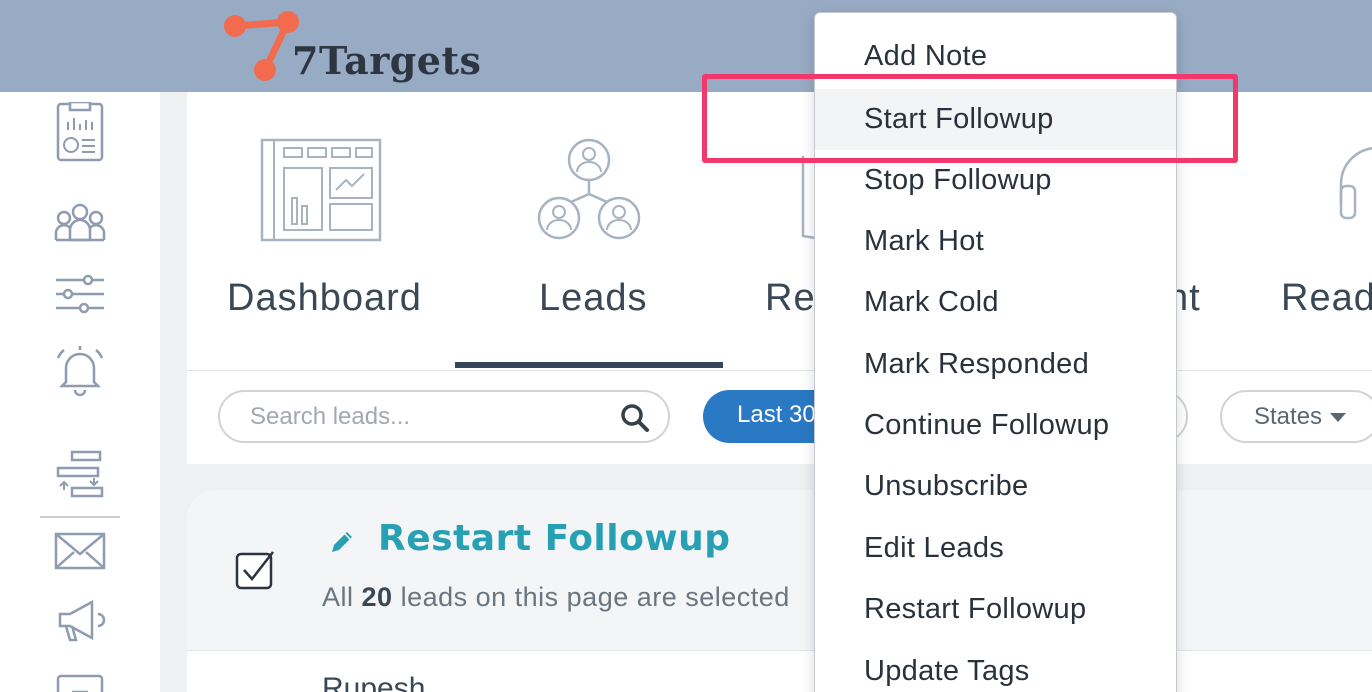 This screenshot has width=1372, height=692. What do you see at coordinates (80, 677) in the screenshot?
I see `screen-icon` at bounding box center [80, 677].